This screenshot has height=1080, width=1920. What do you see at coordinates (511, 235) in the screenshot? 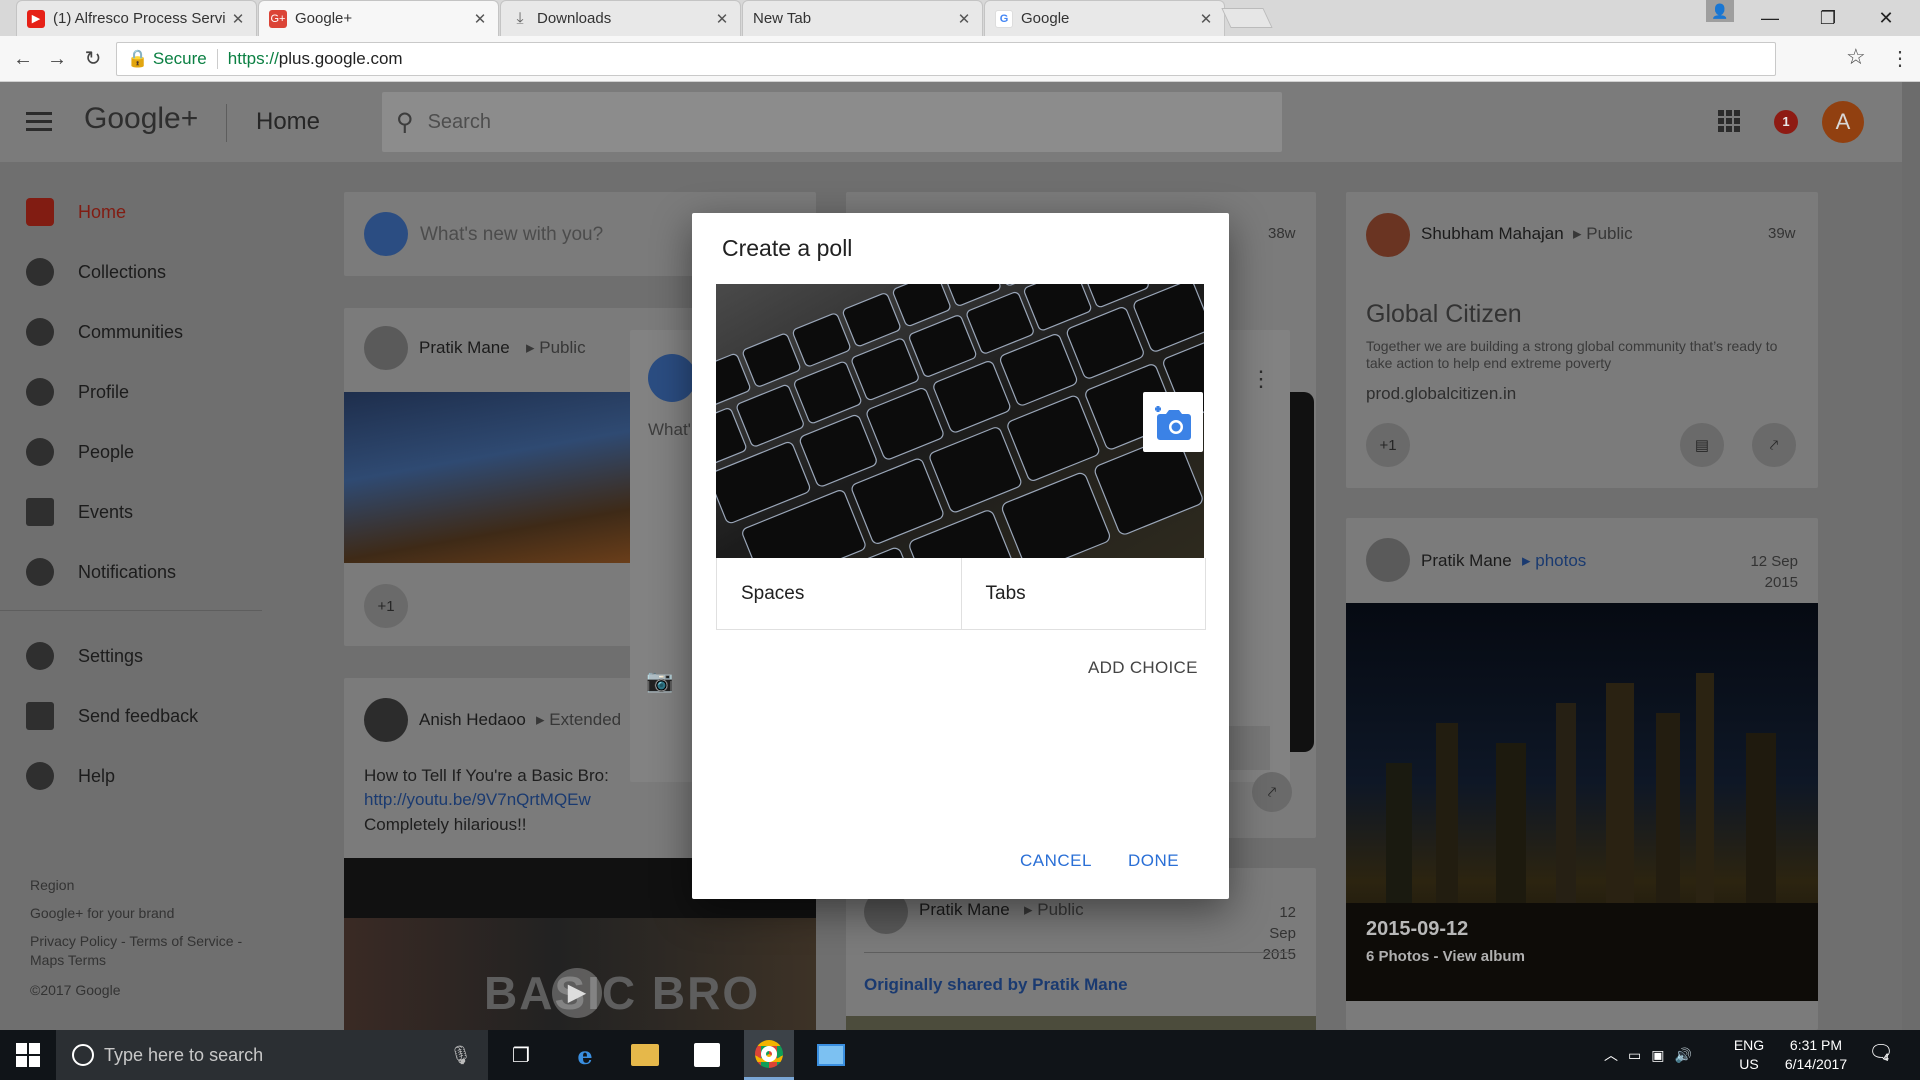
I see `composer-placeholder: What's new with you?` at bounding box center [511, 235].